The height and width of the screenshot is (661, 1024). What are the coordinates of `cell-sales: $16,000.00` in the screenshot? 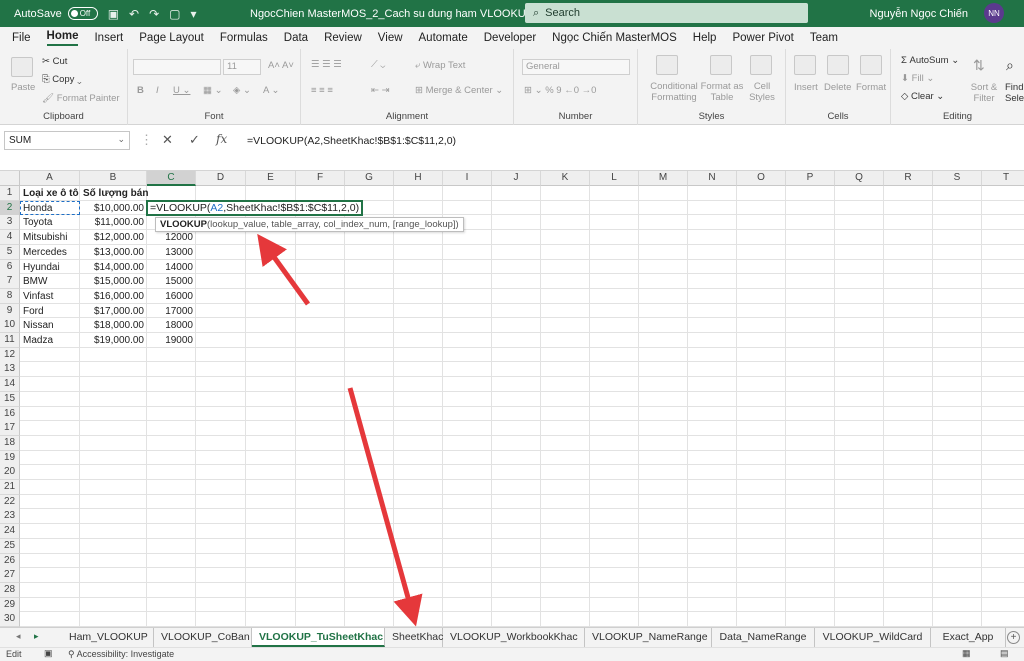 It's located at (113, 296).